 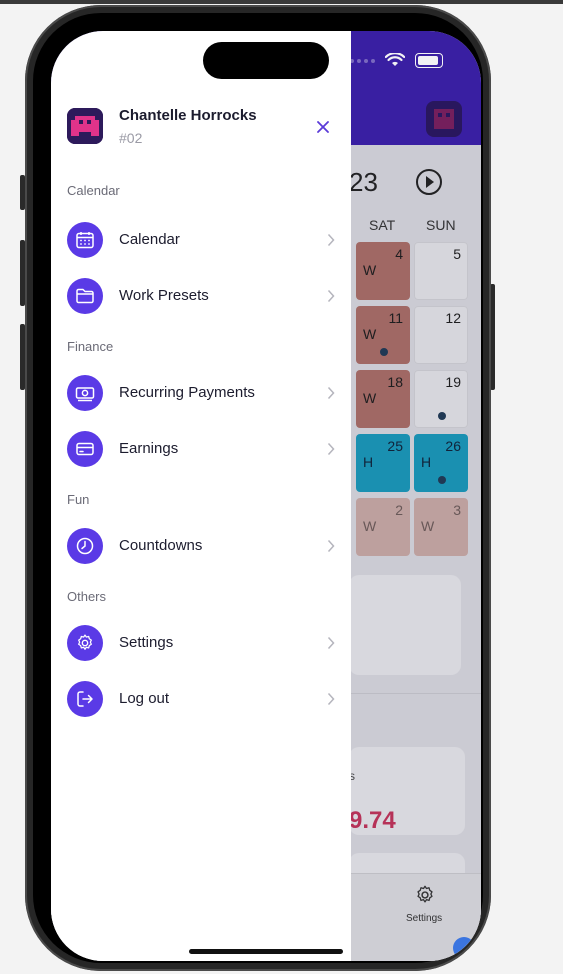 I want to click on section-fun: Fun, so click(x=78, y=499).